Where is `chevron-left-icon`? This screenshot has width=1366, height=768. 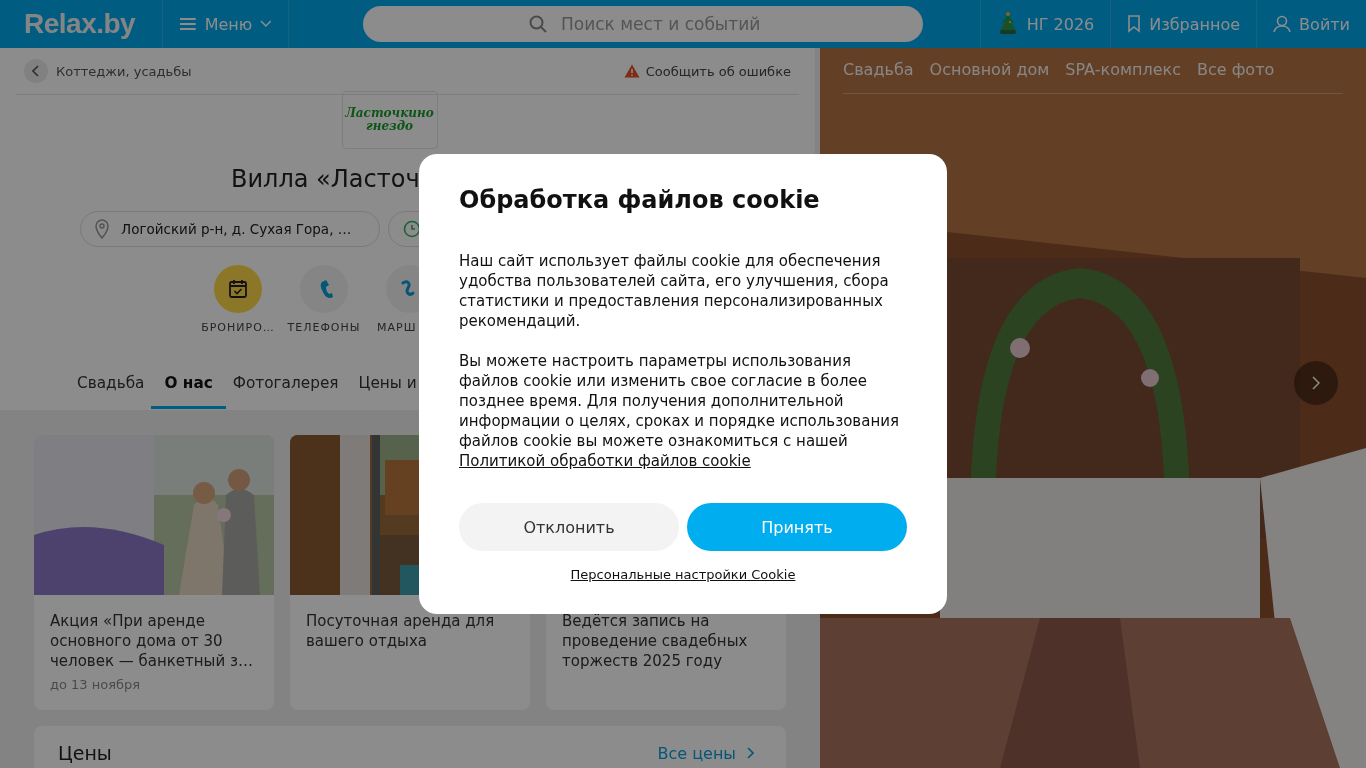 chevron-left-icon is located at coordinates (36, 71).